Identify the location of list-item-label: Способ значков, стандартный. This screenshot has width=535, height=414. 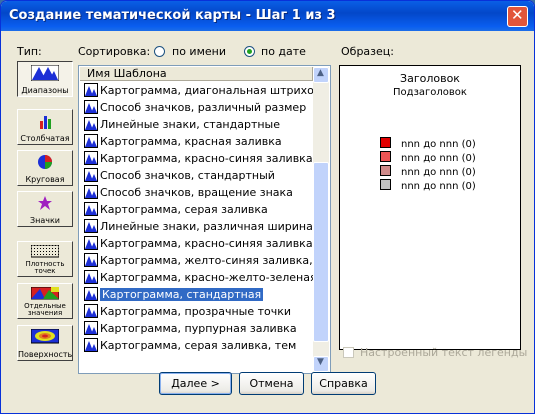
(187, 175).